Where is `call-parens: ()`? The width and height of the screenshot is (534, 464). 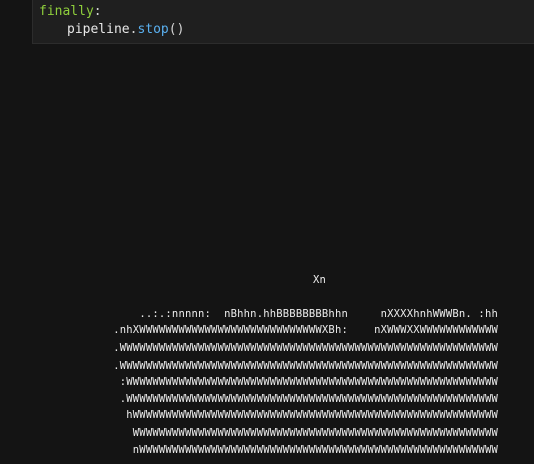
call-parens: () is located at coordinates (176, 29).